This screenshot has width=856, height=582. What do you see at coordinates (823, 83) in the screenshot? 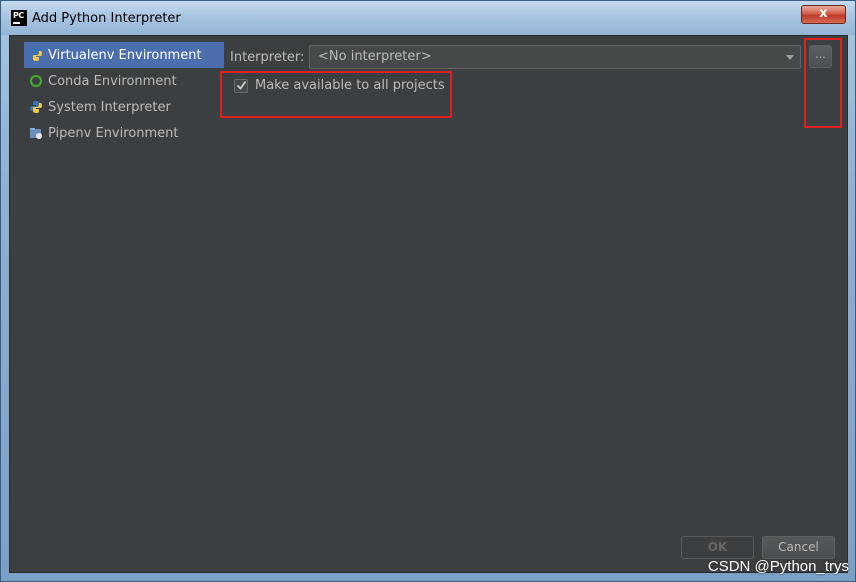
I see `annotation-highlight-browse` at bounding box center [823, 83].